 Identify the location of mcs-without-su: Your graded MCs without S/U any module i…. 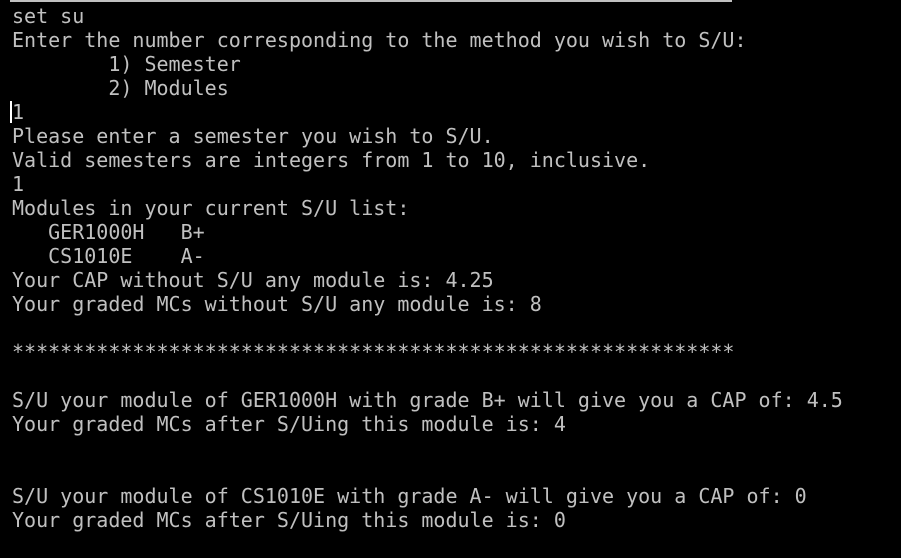
(277, 304).